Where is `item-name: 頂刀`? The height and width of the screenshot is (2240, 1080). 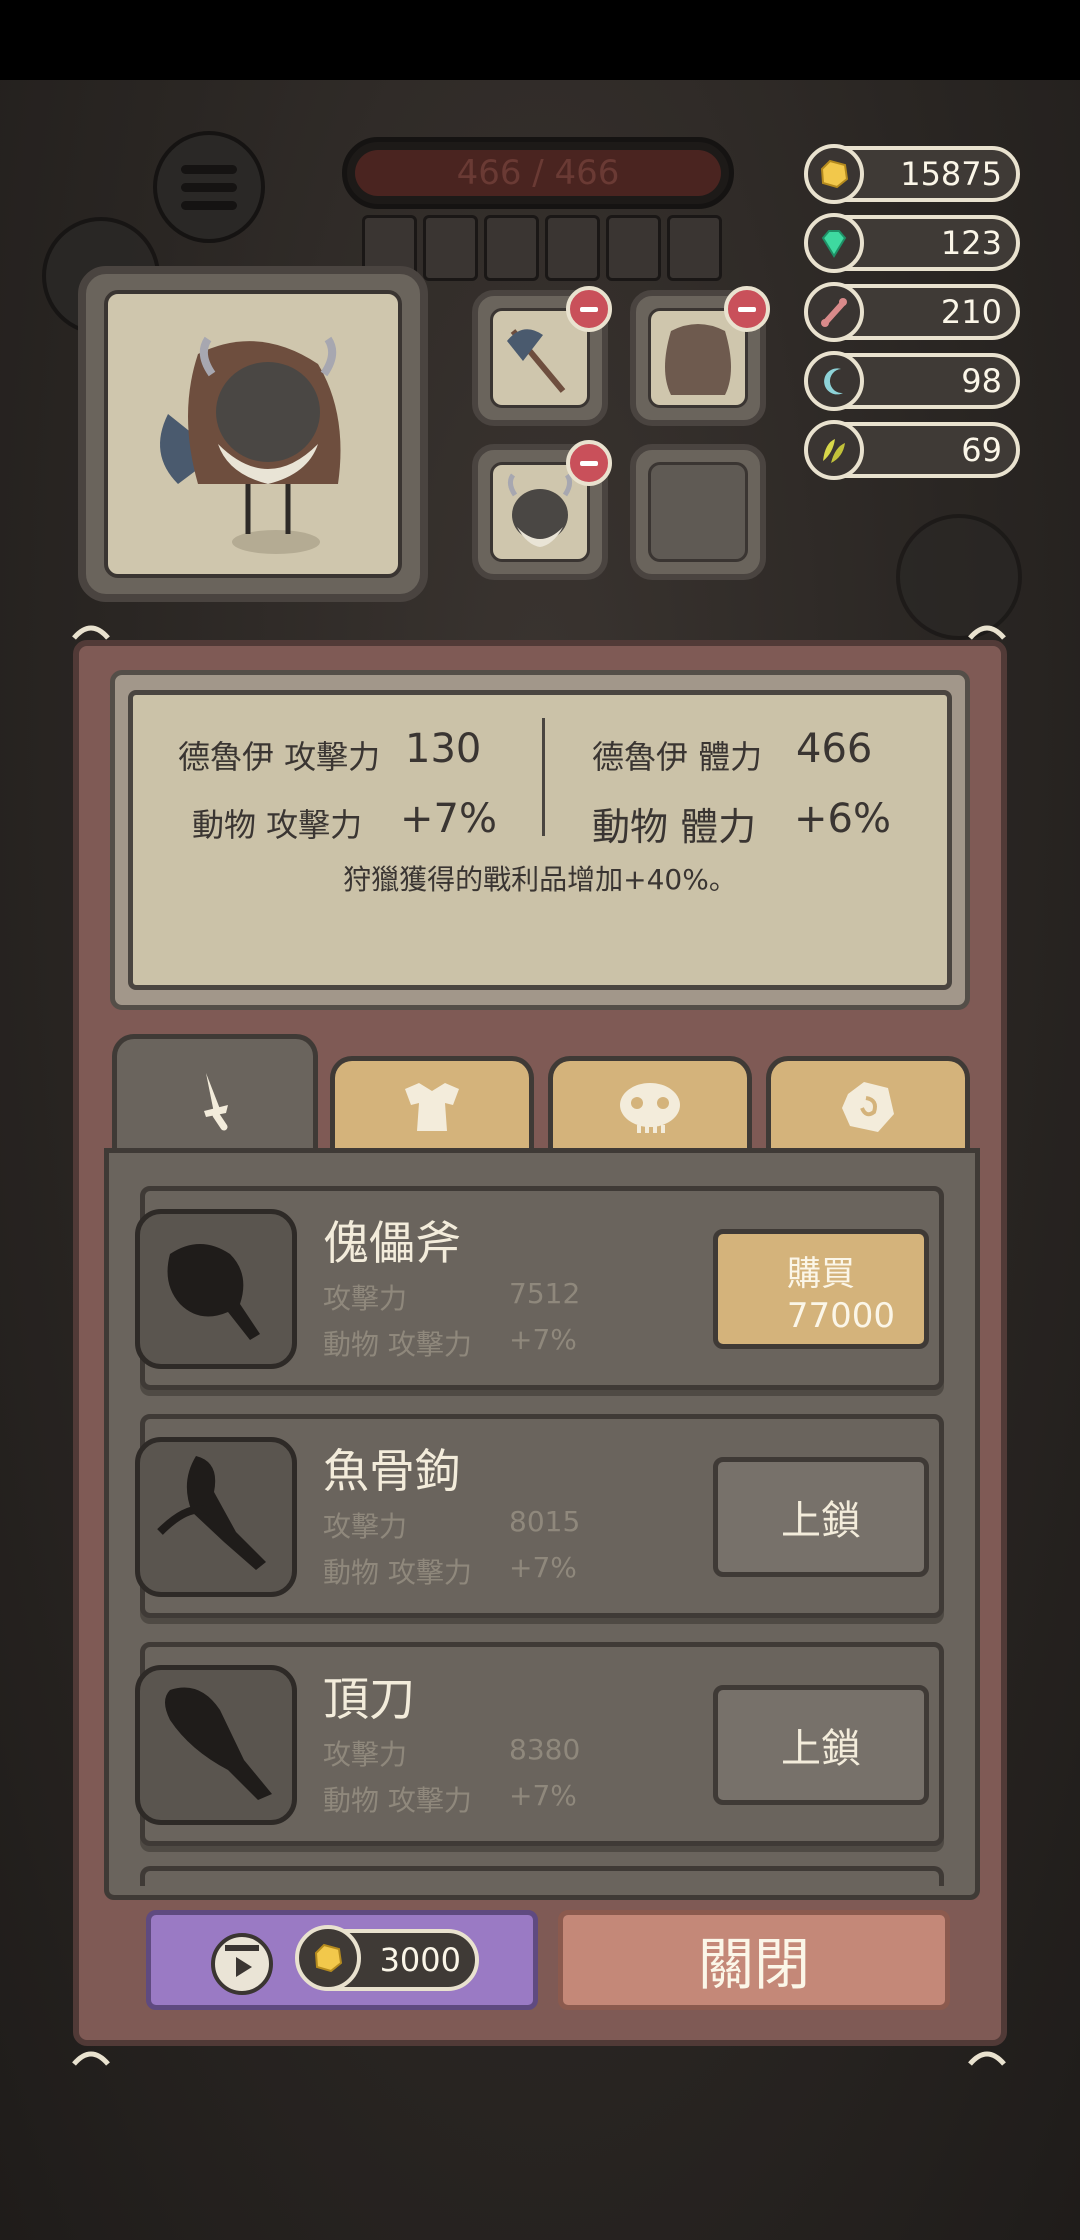 item-name: 頂刀 is located at coordinates (369, 1699).